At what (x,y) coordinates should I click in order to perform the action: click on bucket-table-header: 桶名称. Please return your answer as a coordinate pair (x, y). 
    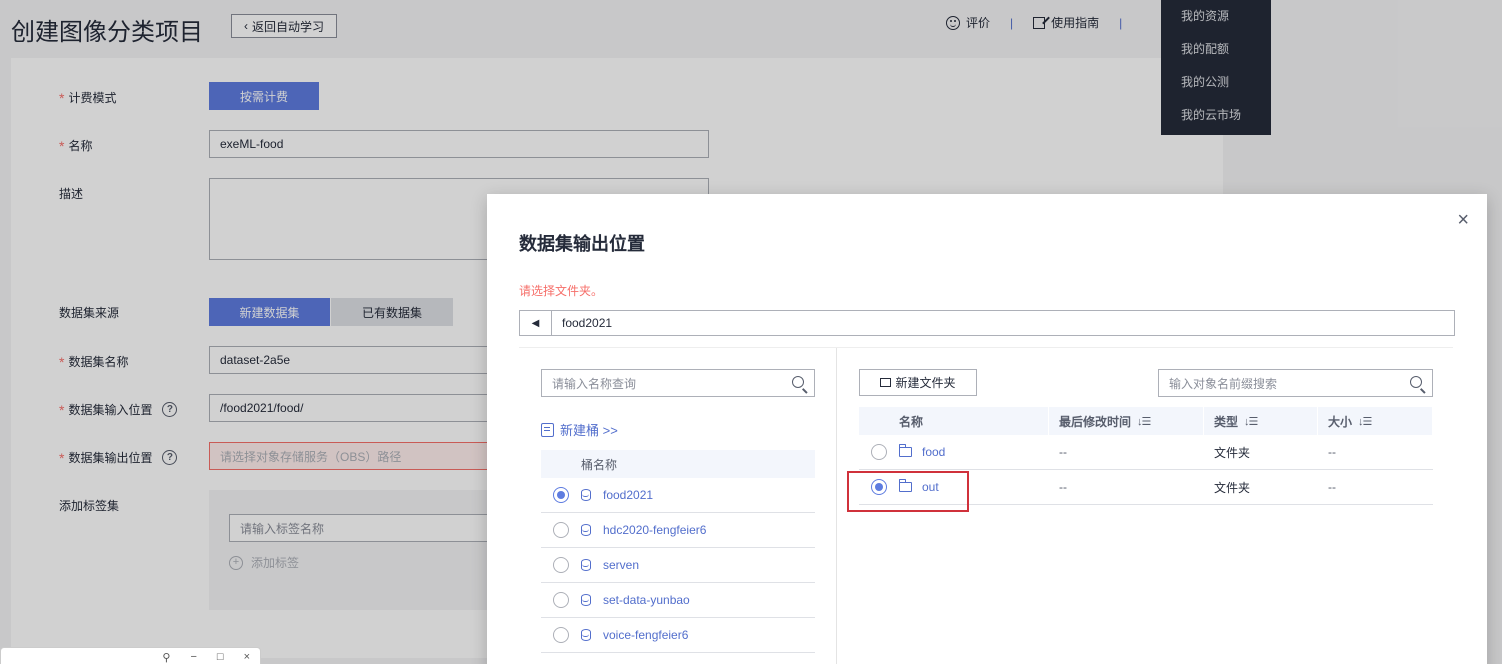
    Looking at the image, I should click on (678, 464).